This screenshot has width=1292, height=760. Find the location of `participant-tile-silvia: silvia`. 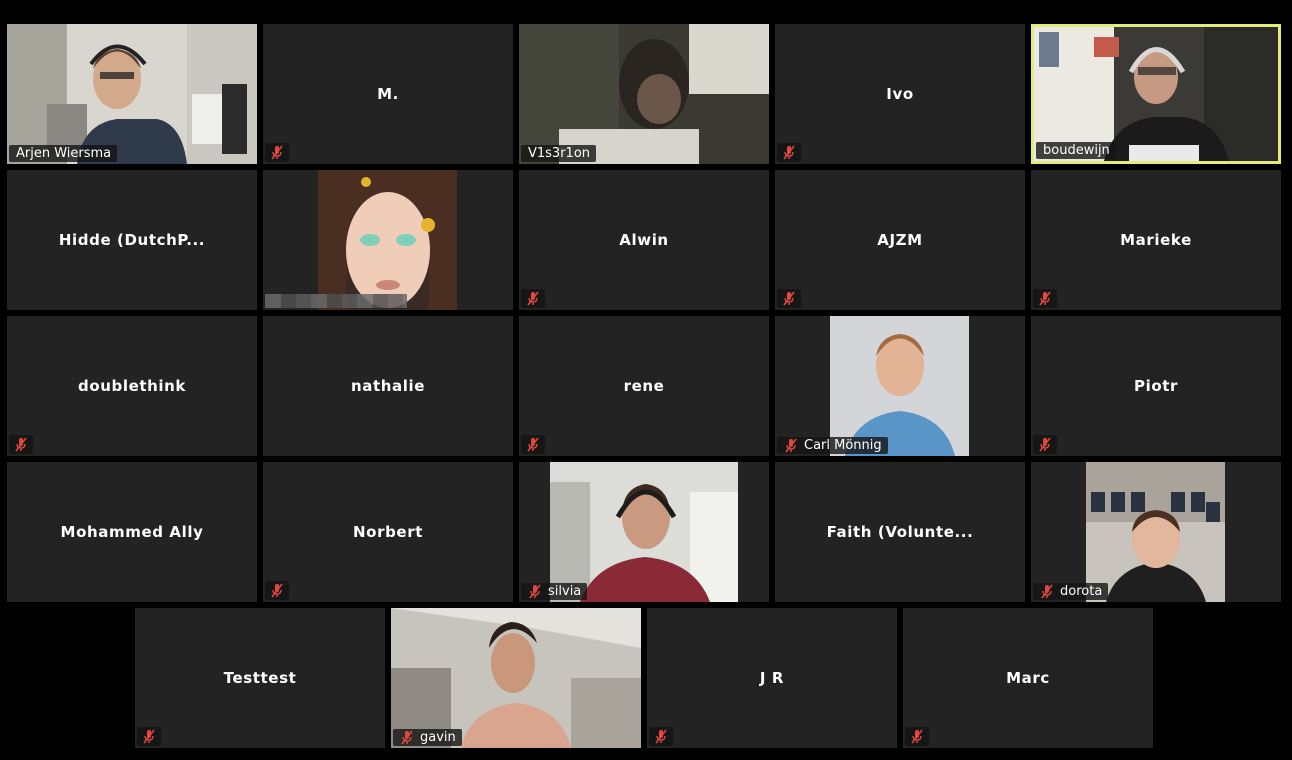

participant-tile-silvia: silvia is located at coordinates (644, 532).